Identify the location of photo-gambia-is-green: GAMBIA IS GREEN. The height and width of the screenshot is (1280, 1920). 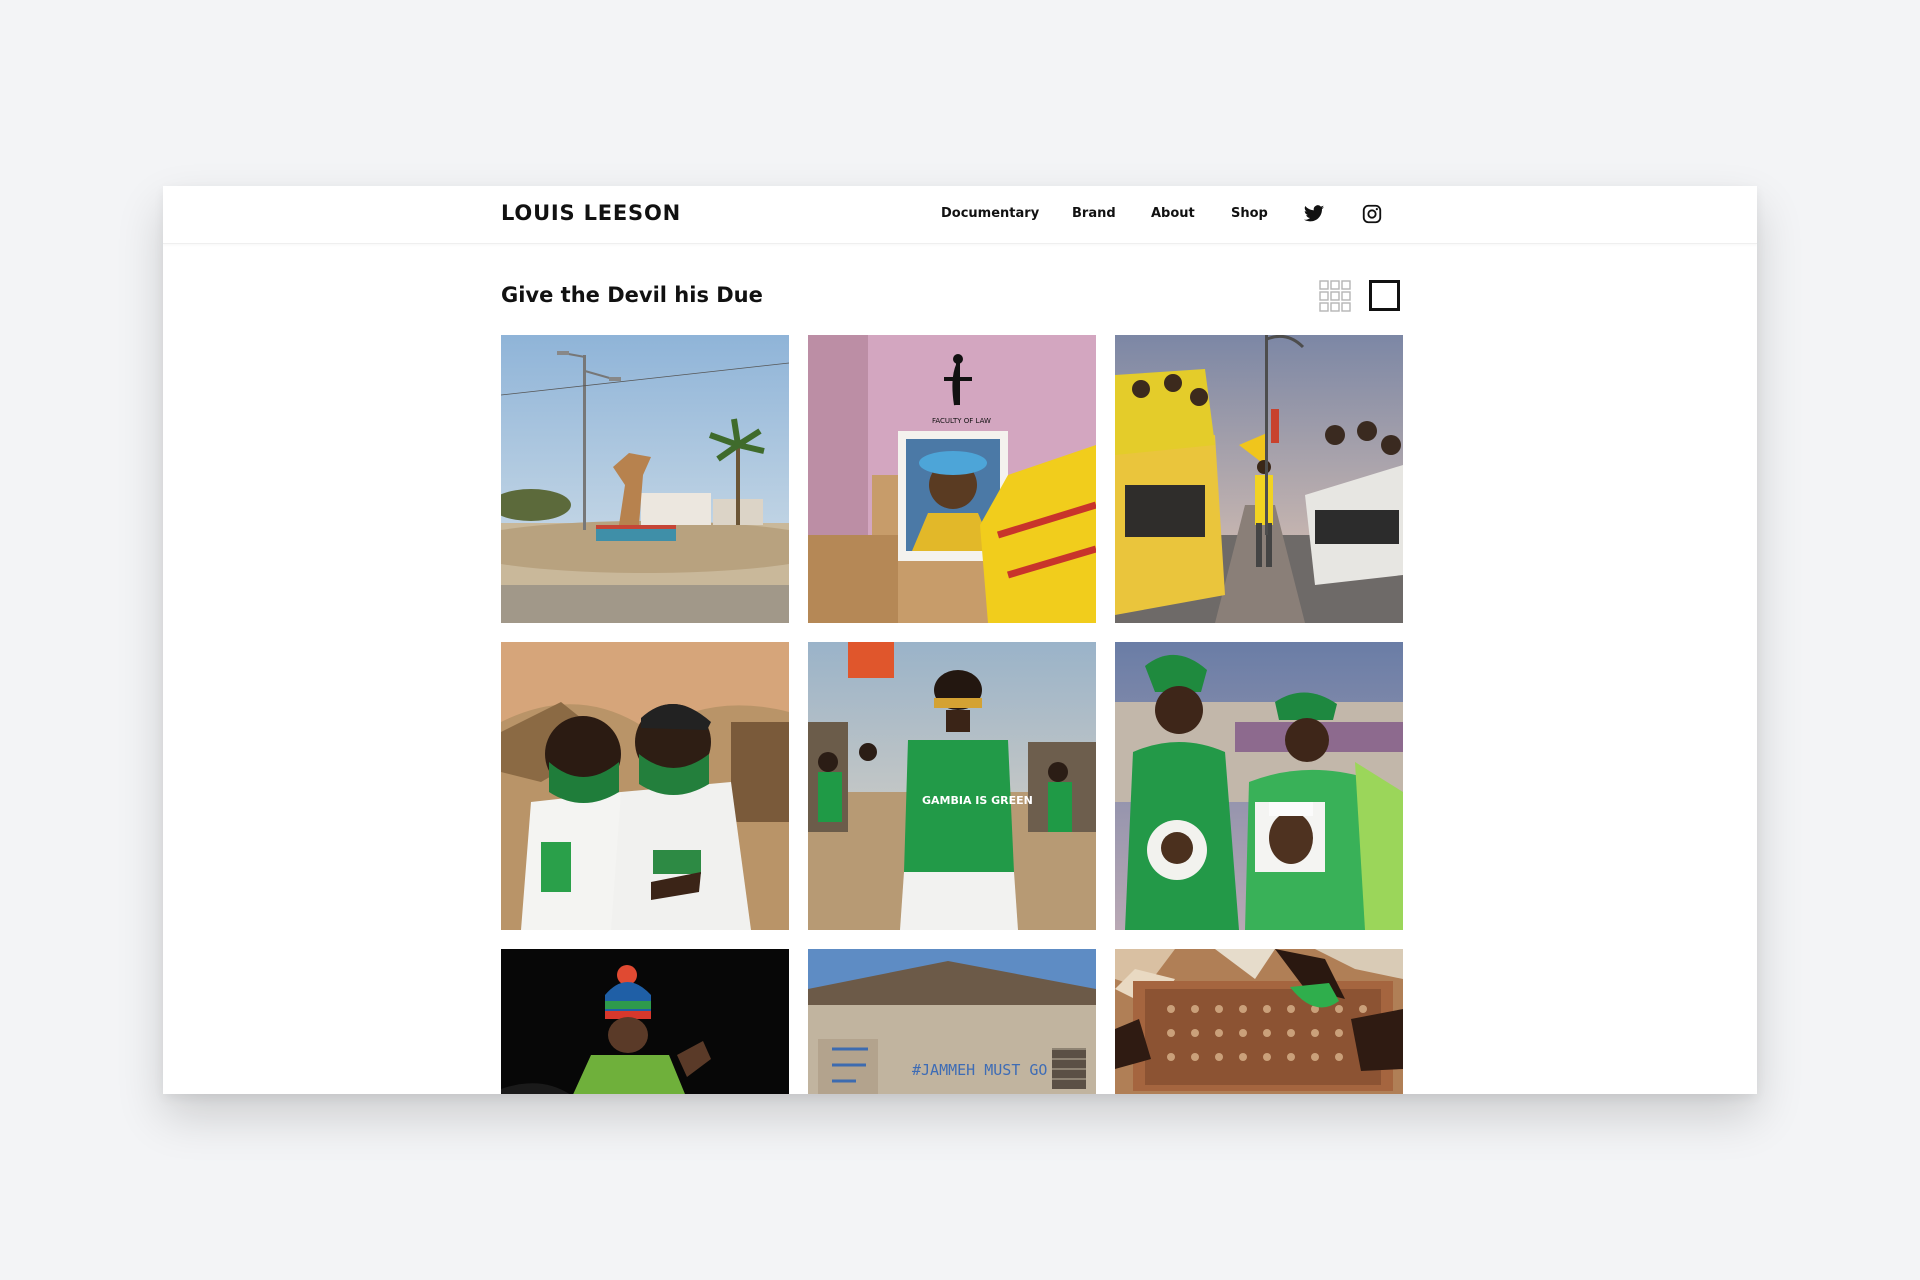
(952, 786).